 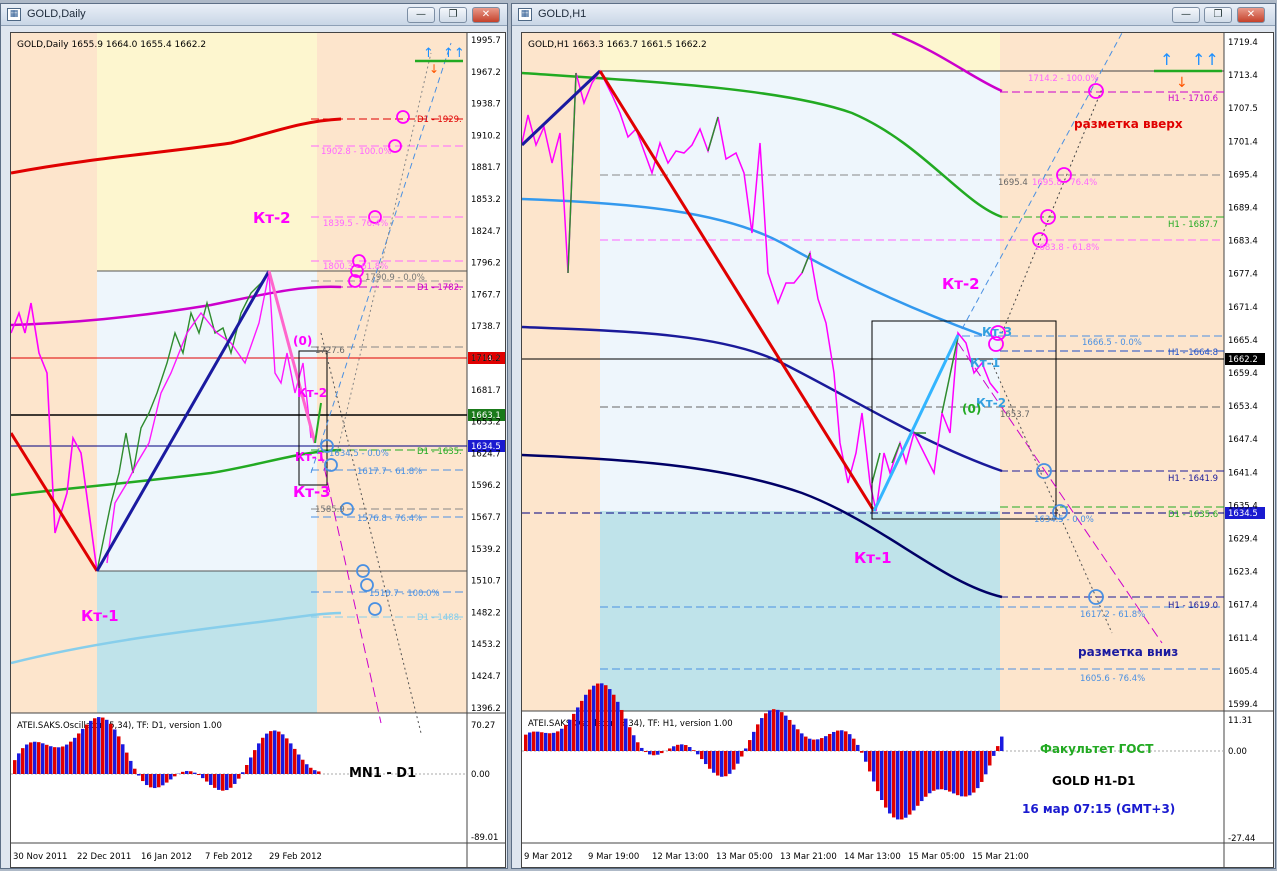 What do you see at coordinates (359, 454) in the screenshot?
I see `level-label: 1634.5 - 0.0%` at bounding box center [359, 454].